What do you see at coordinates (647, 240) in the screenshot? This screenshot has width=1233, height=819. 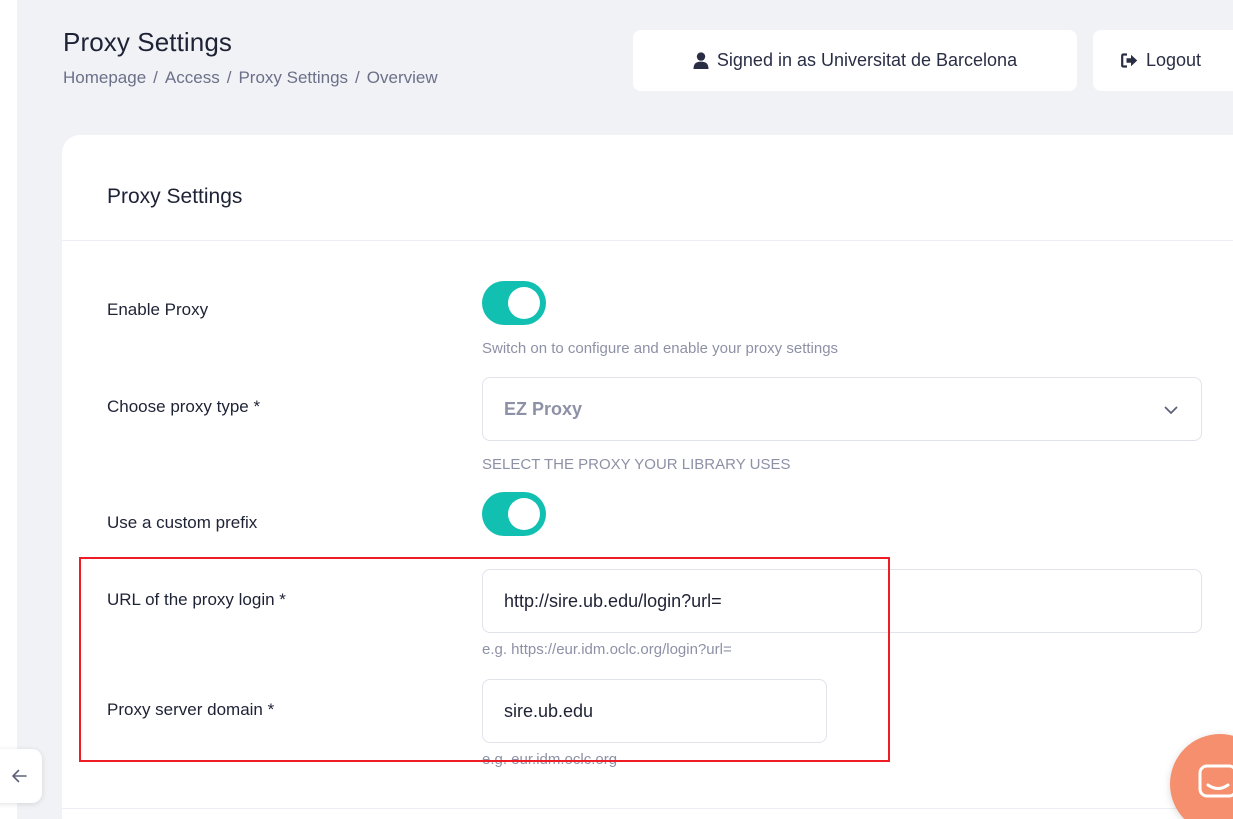 I see `card-divider` at bounding box center [647, 240].